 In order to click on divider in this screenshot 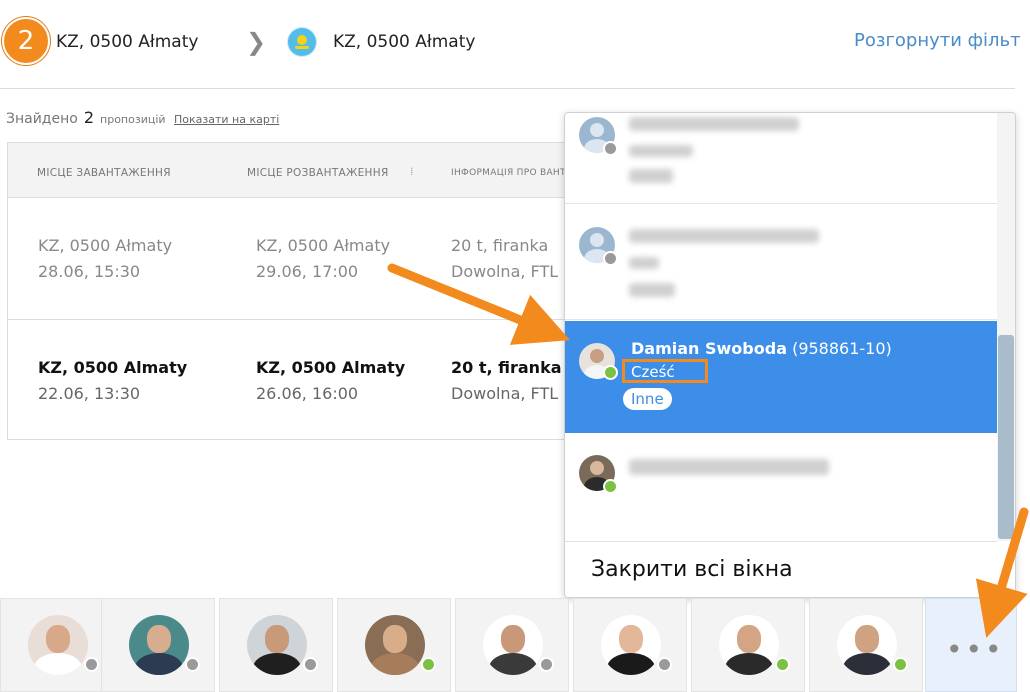, I will do `click(507, 88)`.